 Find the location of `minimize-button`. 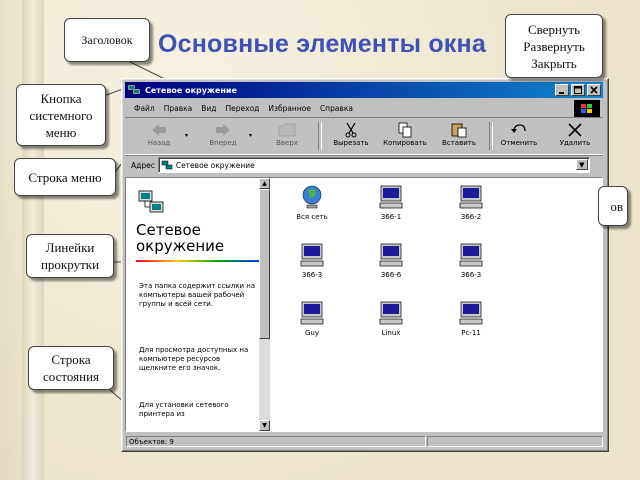

minimize-button is located at coordinates (562, 90).